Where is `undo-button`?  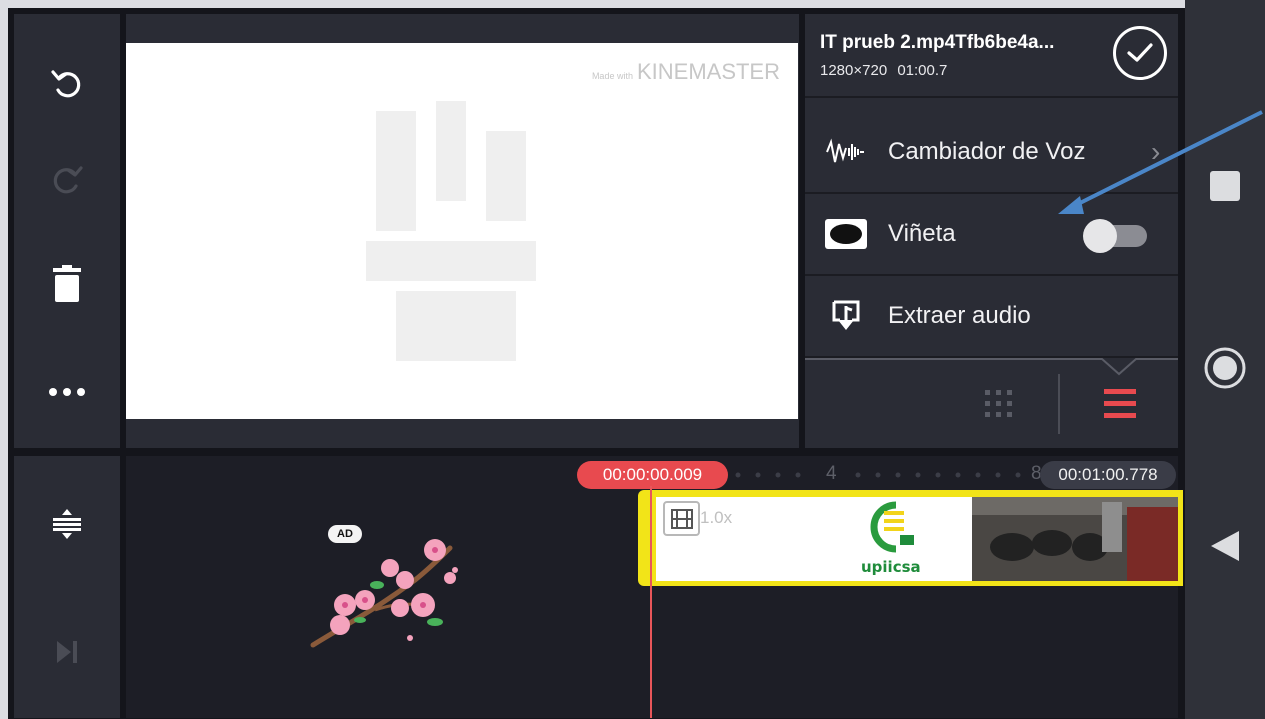 undo-button is located at coordinates (67, 84).